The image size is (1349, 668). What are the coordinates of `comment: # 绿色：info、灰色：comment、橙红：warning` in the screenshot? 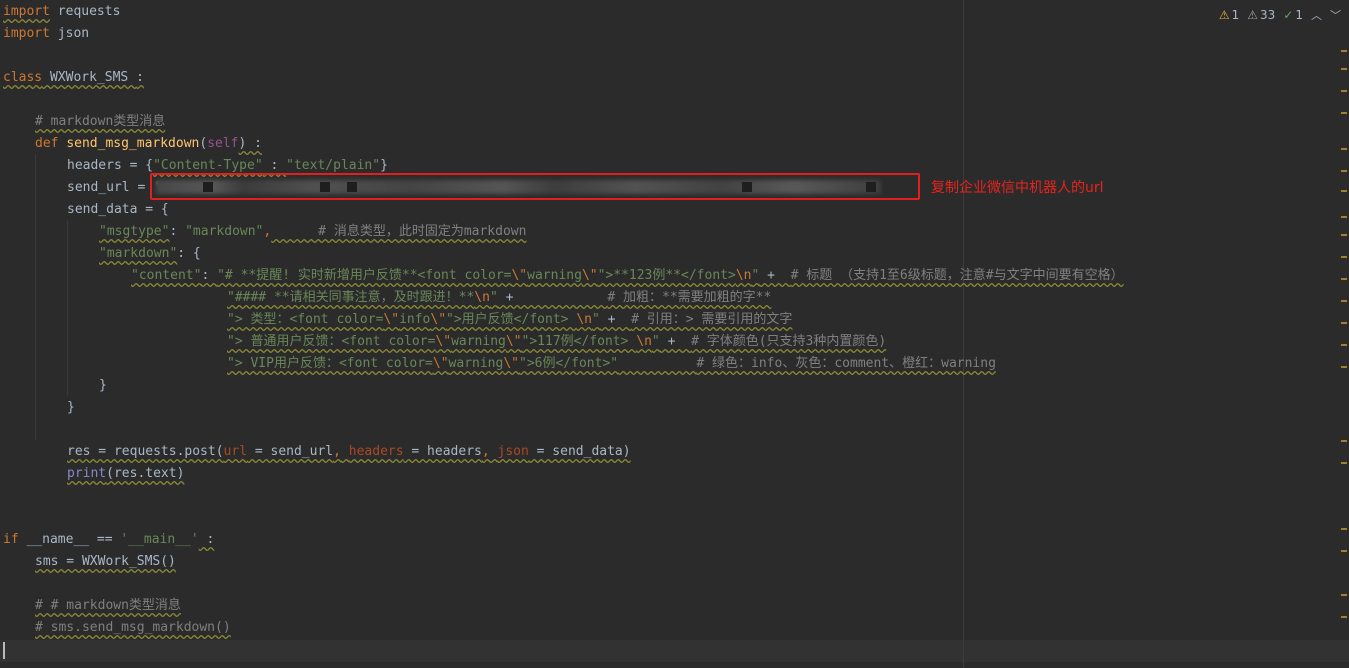 It's located at (846, 363).